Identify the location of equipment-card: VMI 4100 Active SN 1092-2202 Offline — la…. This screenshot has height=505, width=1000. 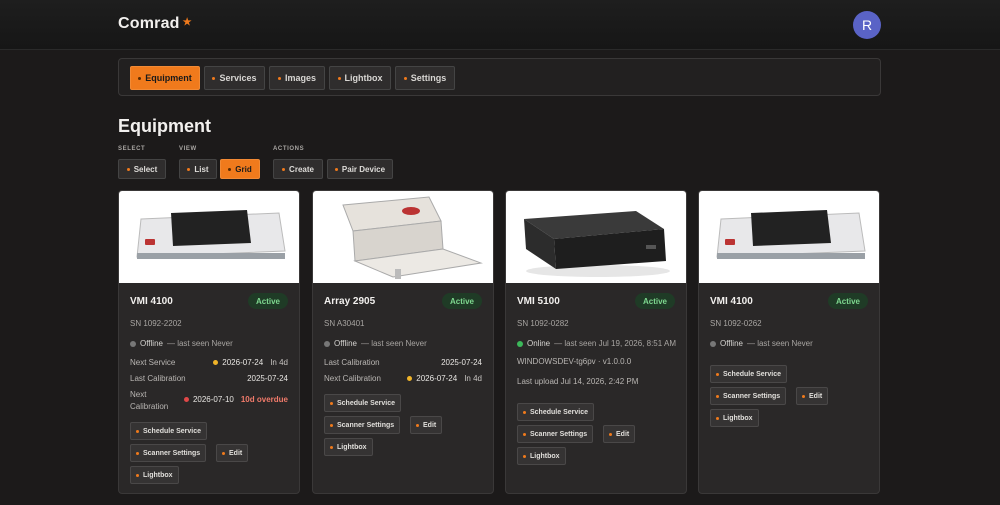
(209, 342).